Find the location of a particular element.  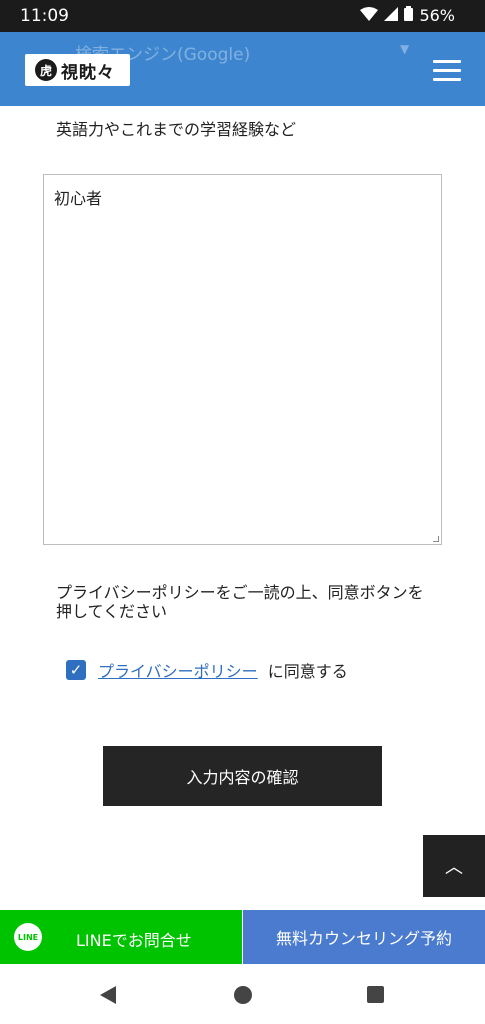

privacy-agree-checkbox: ✓ is located at coordinates (76, 670).